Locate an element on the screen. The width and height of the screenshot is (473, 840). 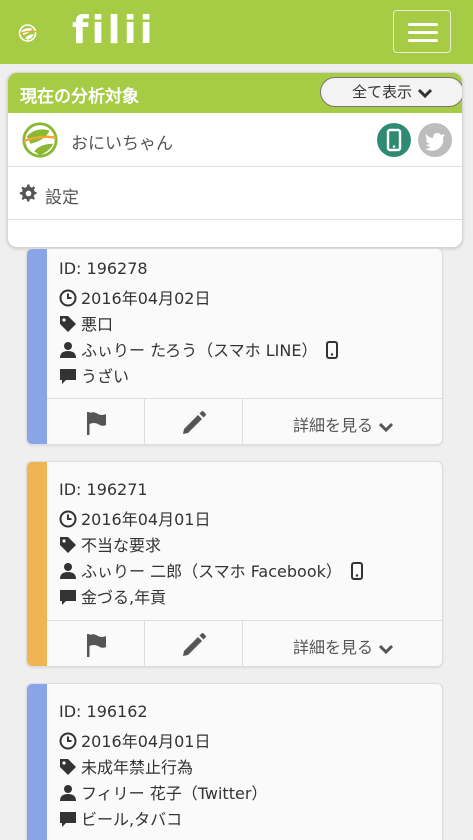
card-category: 未成年禁止行為 is located at coordinates (137, 767).